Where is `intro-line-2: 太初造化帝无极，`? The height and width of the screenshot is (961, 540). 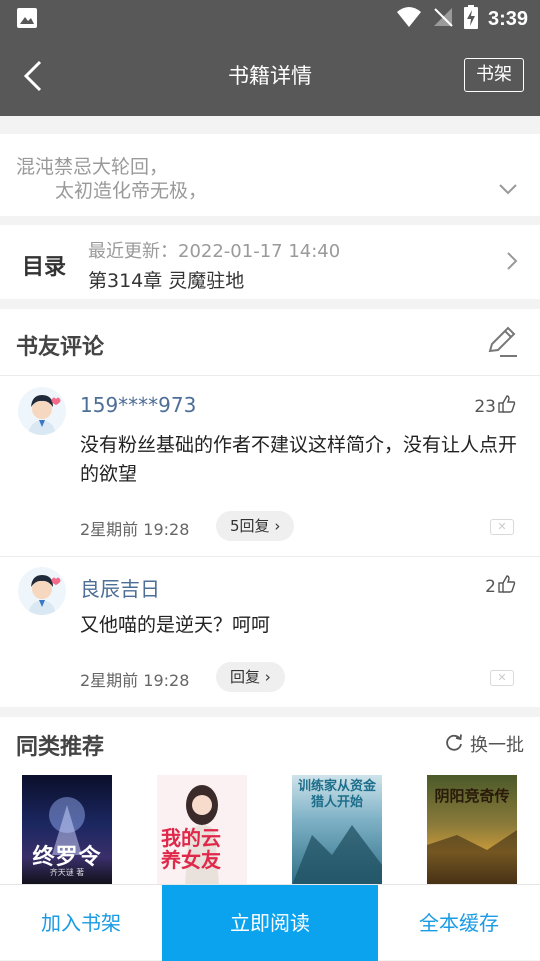
intro-line-2: 太初造化帝无极， is located at coordinates (131, 191).